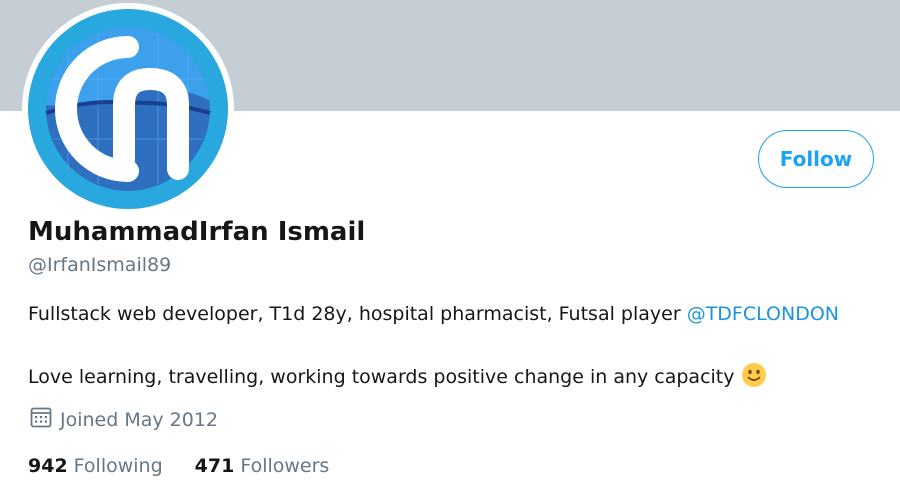  I want to click on smiley-emoji-icon, so click(754, 379).